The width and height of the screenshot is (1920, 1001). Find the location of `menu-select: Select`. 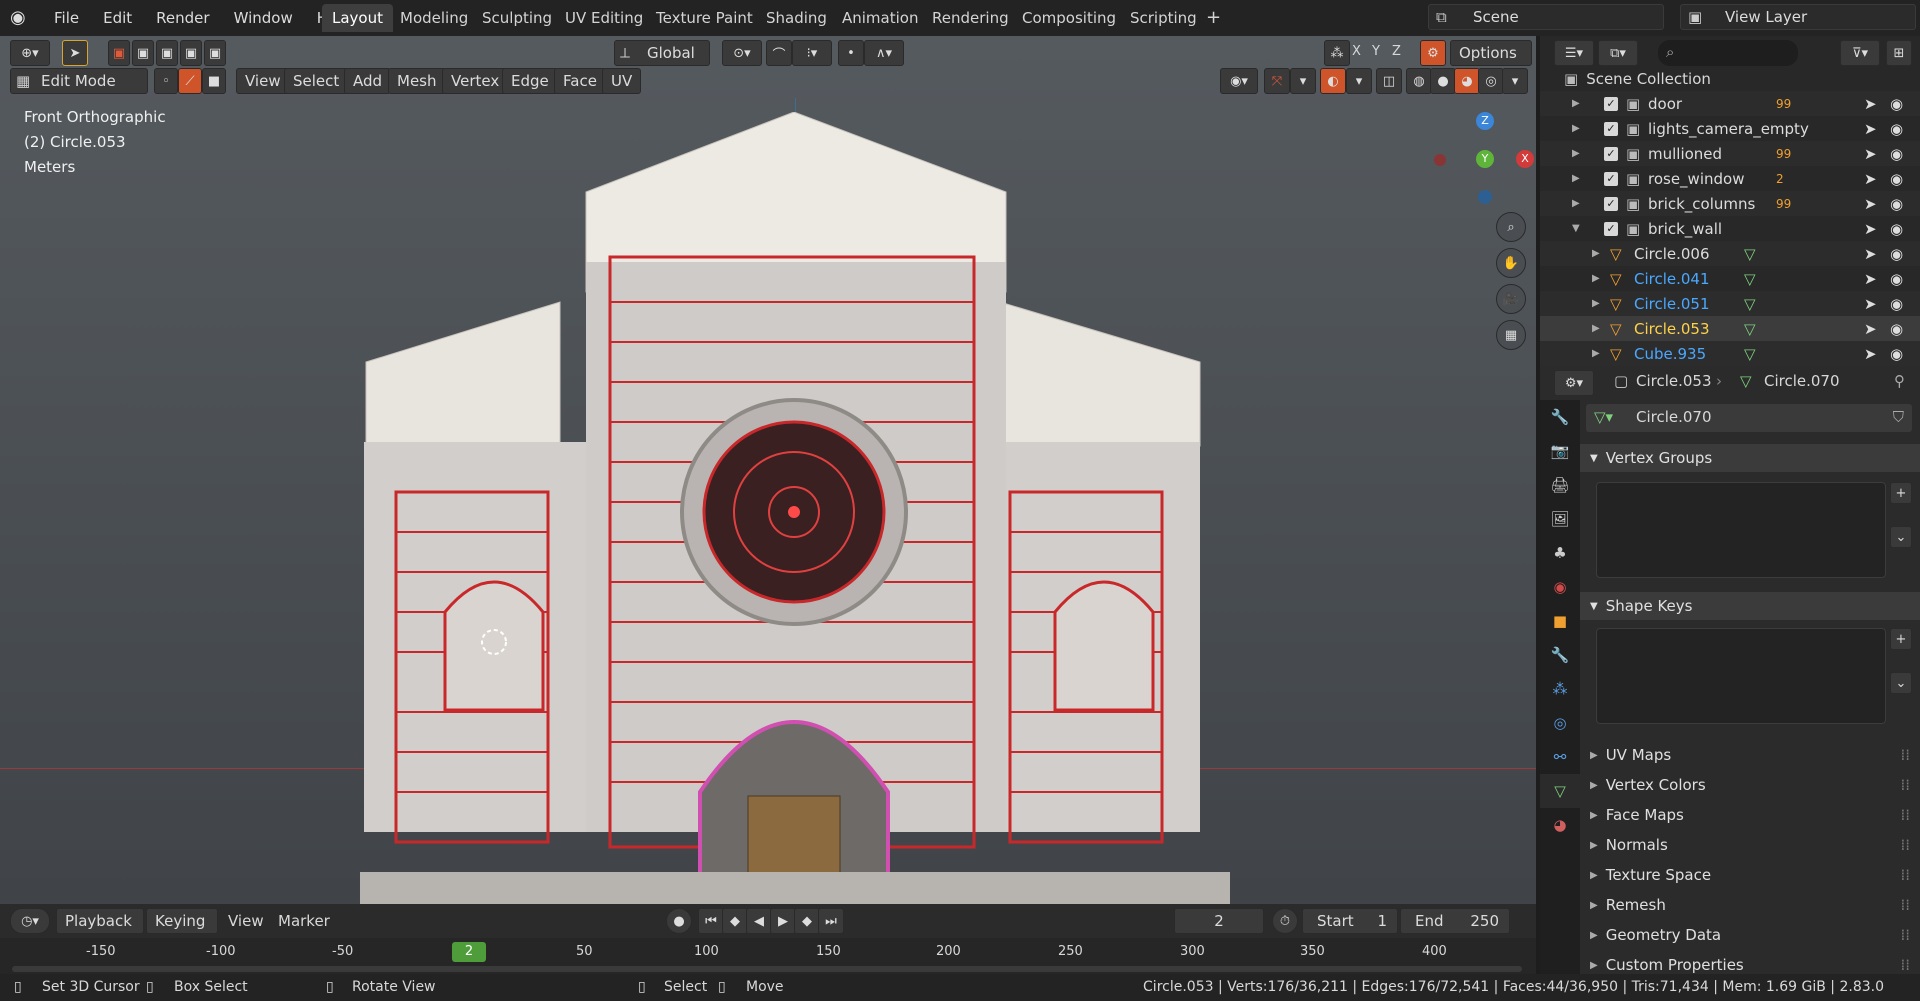

menu-select: Select is located at coordinates (316, 81).